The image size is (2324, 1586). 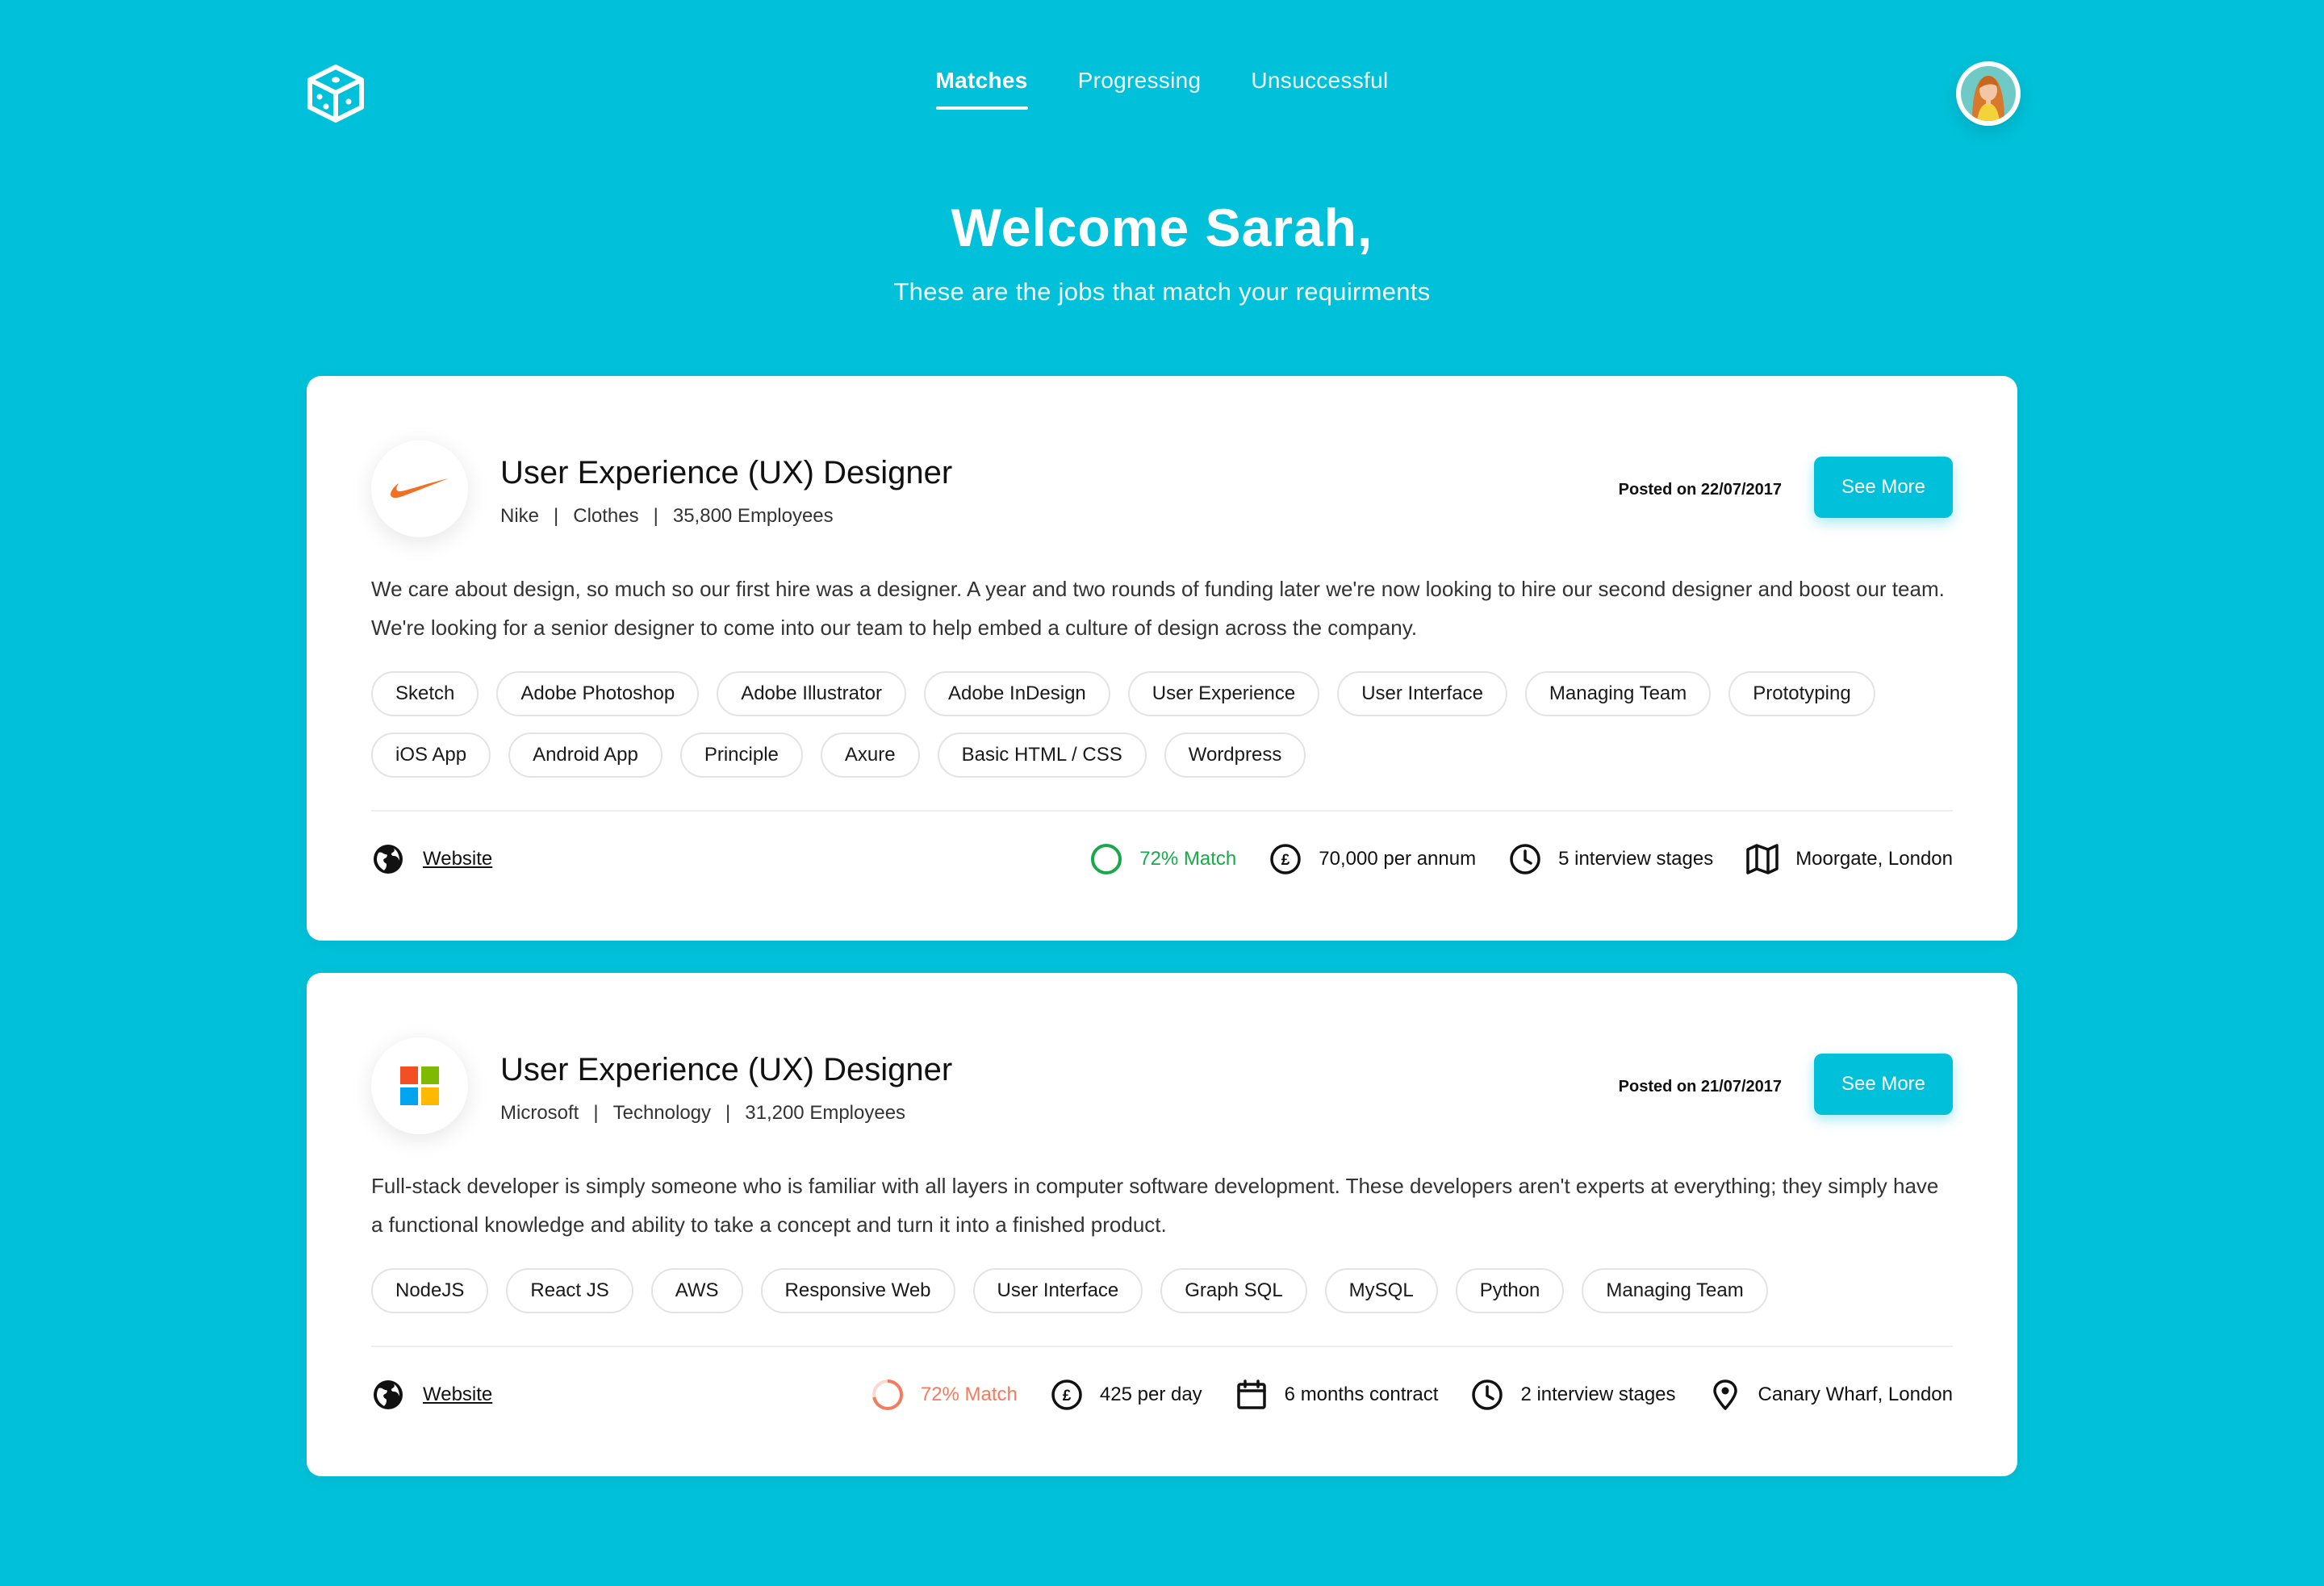 I want to click on posted-date: Posted on 22/07/2017, so click(x=1700, y=490).